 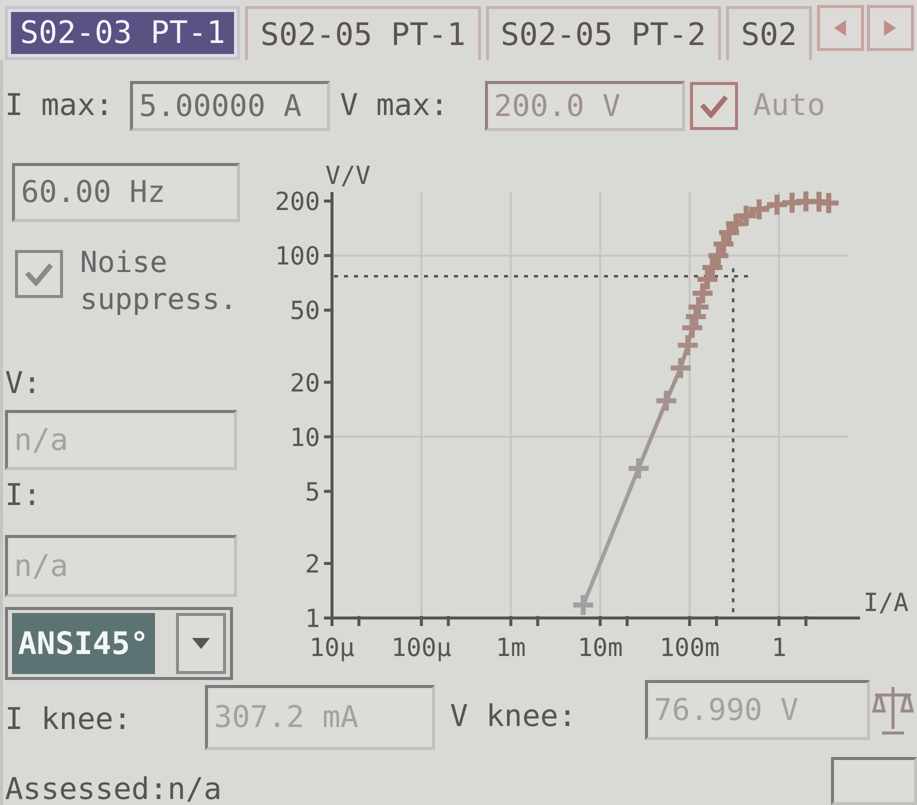 I want to click on checkbox-label: Auto, so click(x=789, y=106).